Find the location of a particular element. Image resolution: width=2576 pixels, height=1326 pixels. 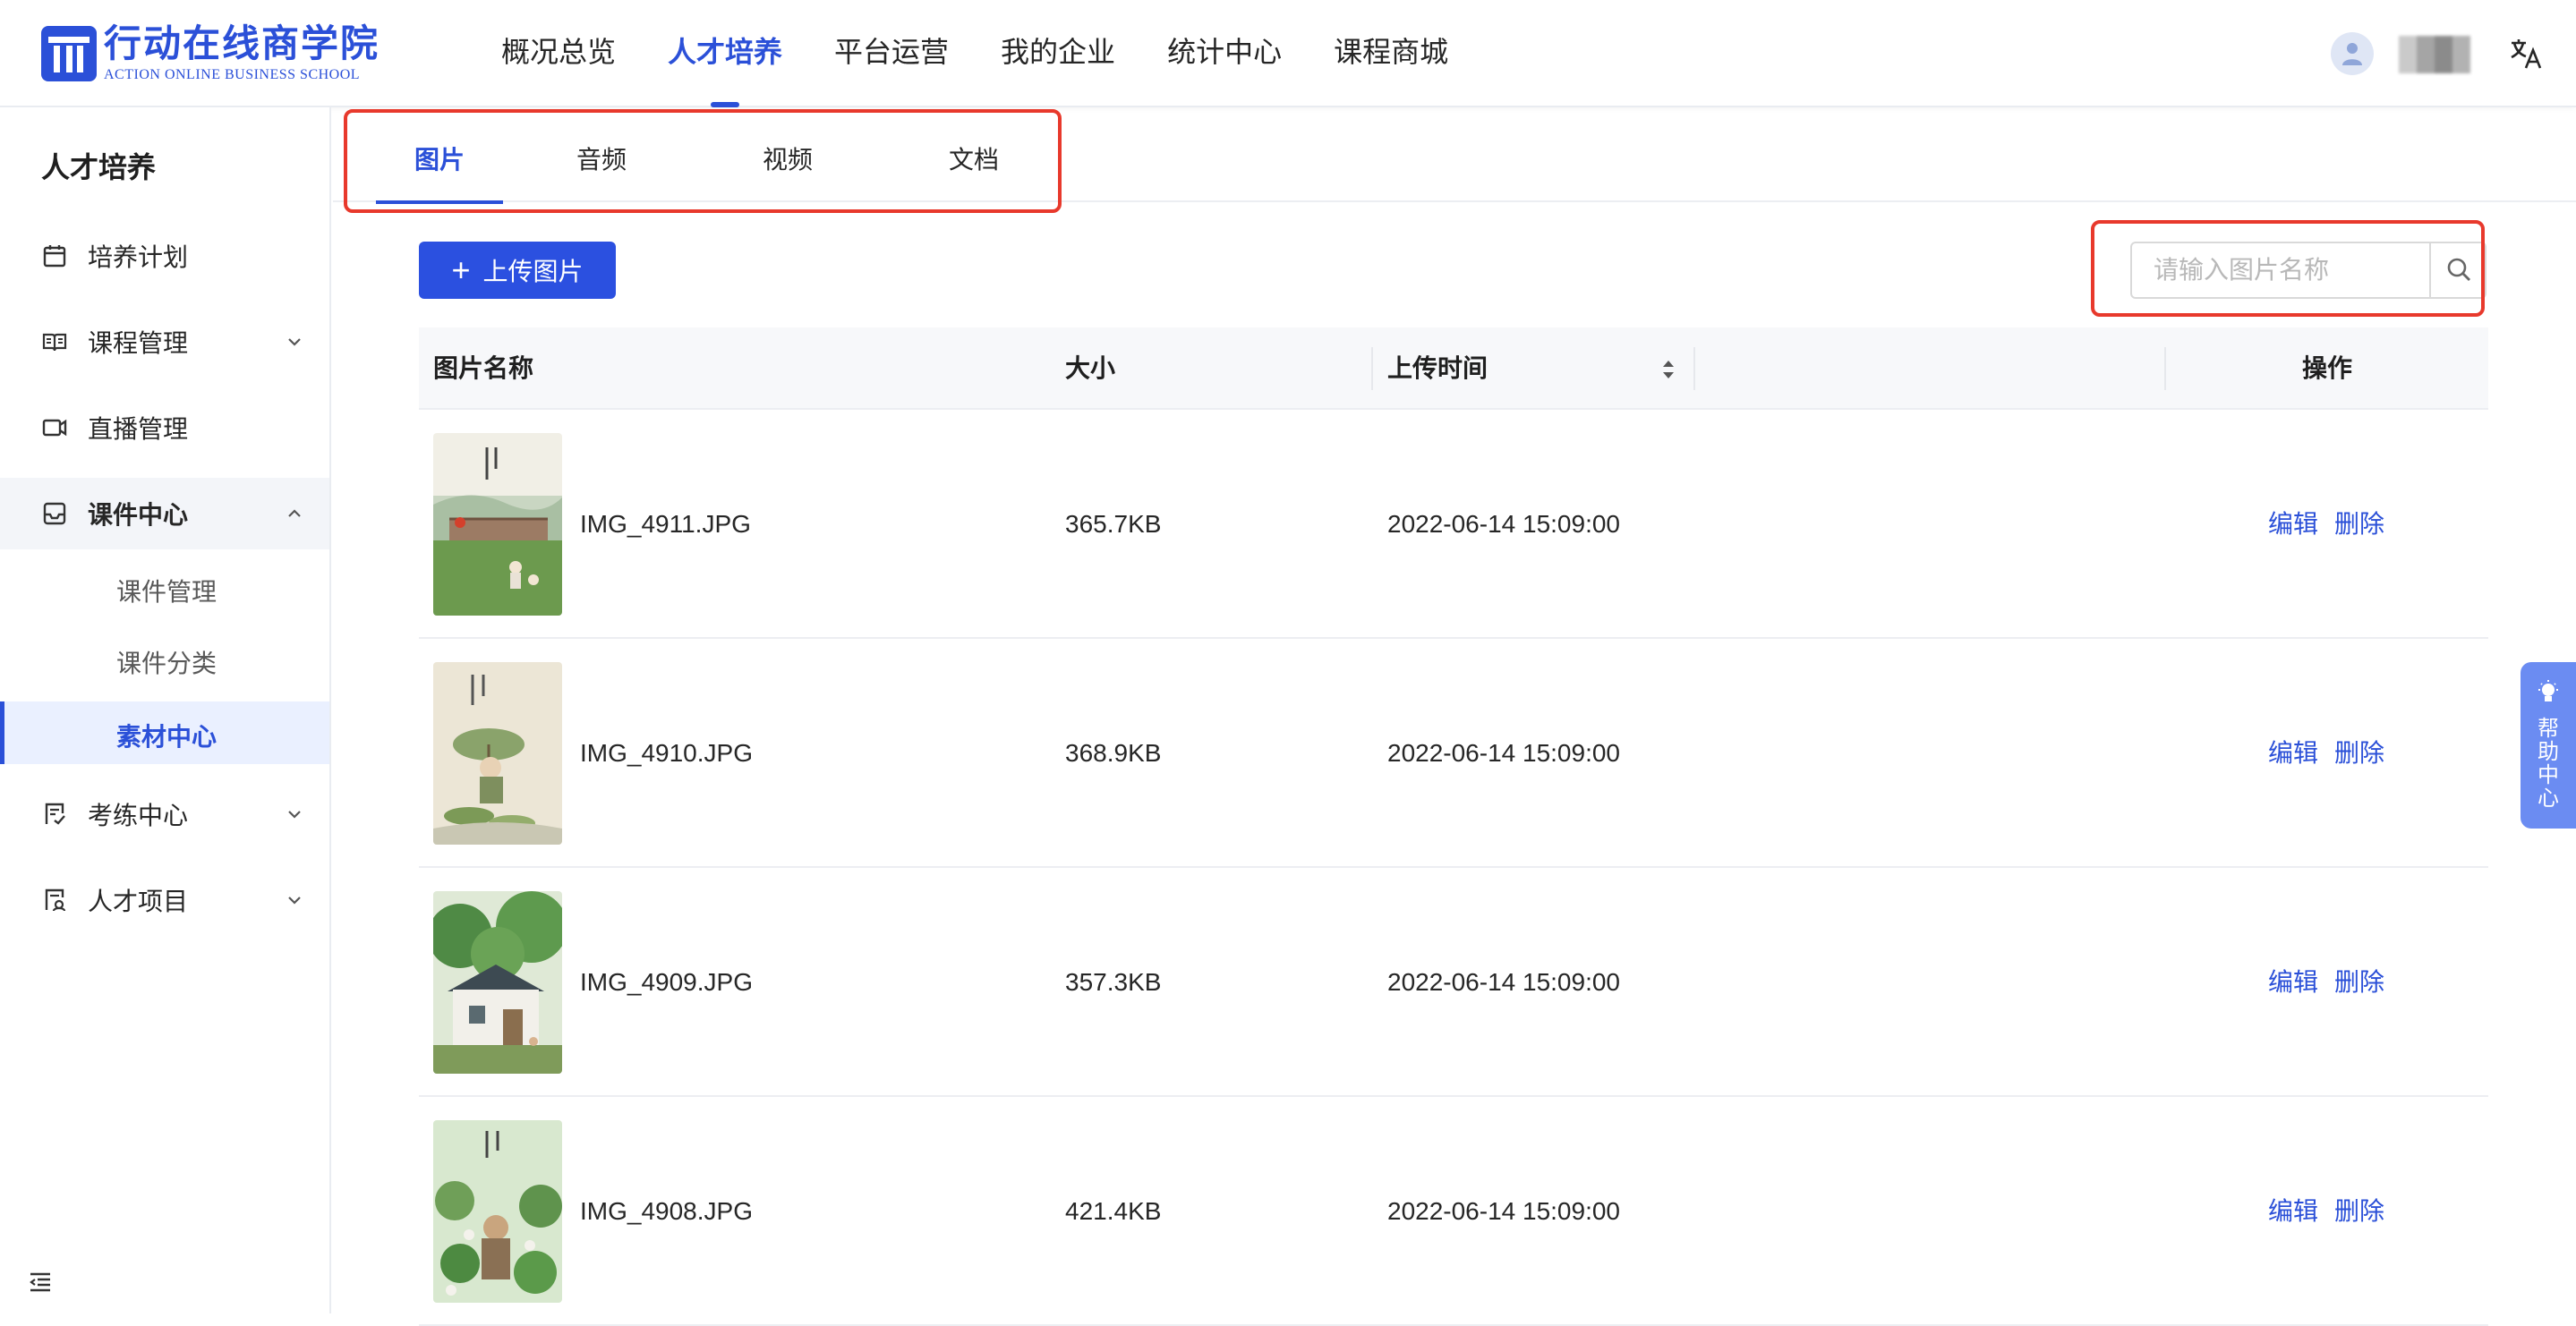

tab-images: 图片 is located at coordinates (439, 156).